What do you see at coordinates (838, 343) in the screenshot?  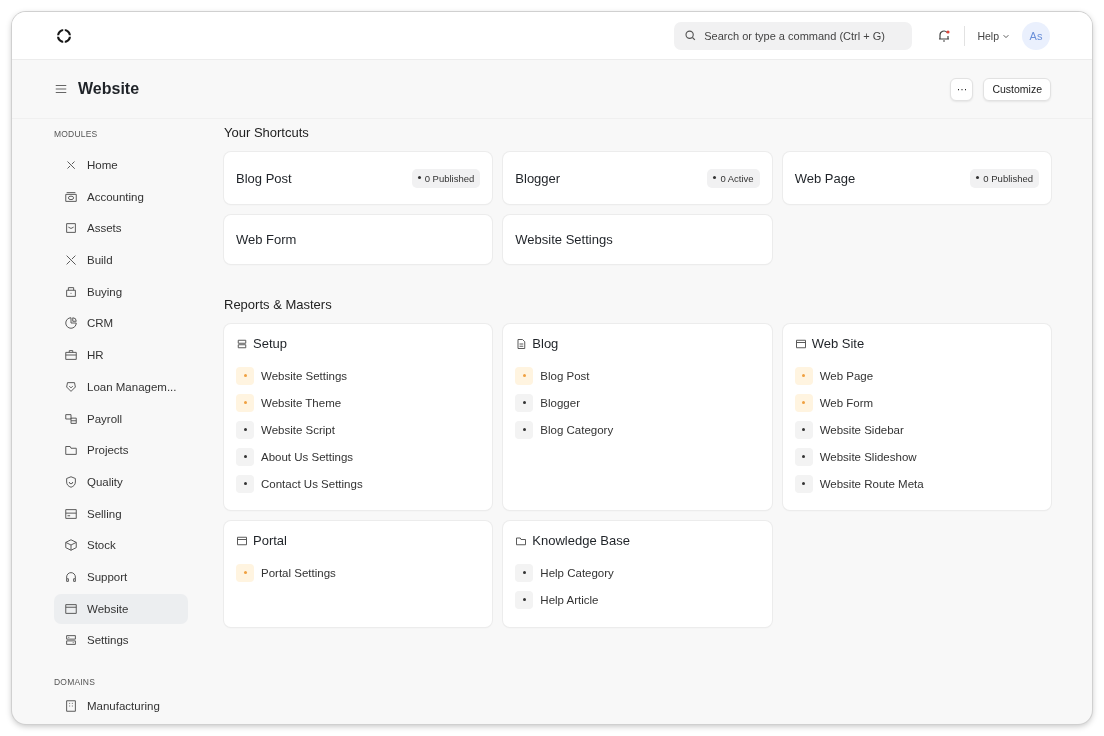 I see `card-title: Web Site` at bounding box center [838, 343].